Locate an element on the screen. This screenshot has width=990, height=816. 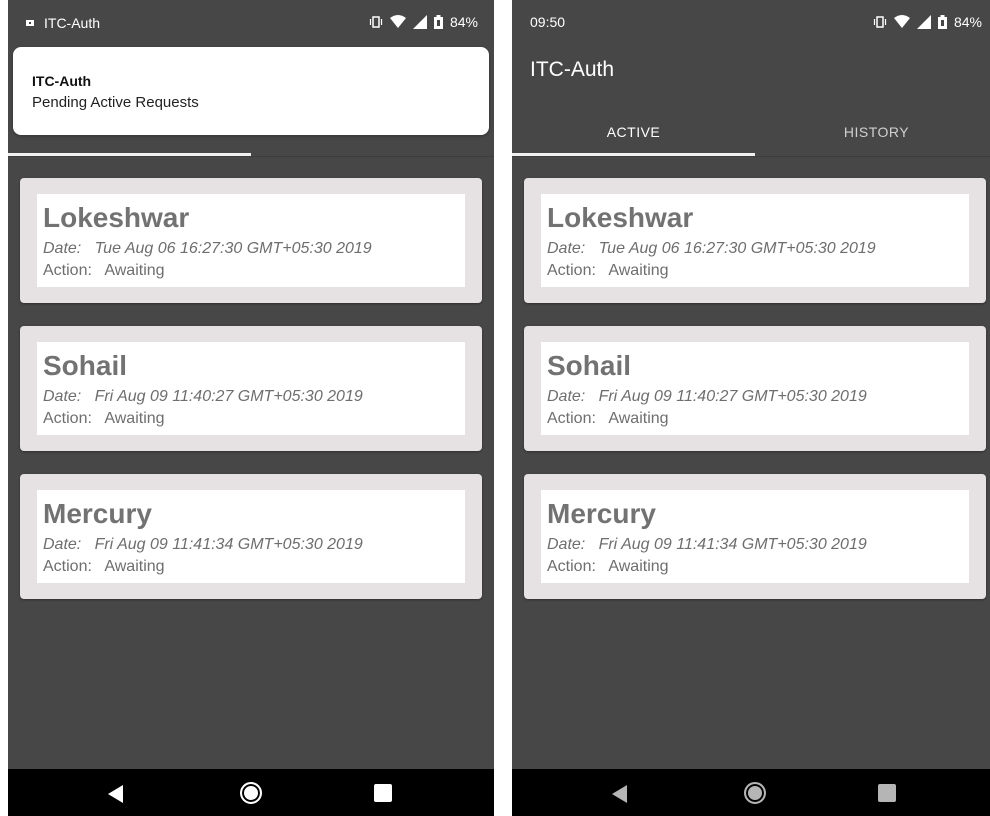
app-title: ITC-Auth is located at coordinates (572, 69).